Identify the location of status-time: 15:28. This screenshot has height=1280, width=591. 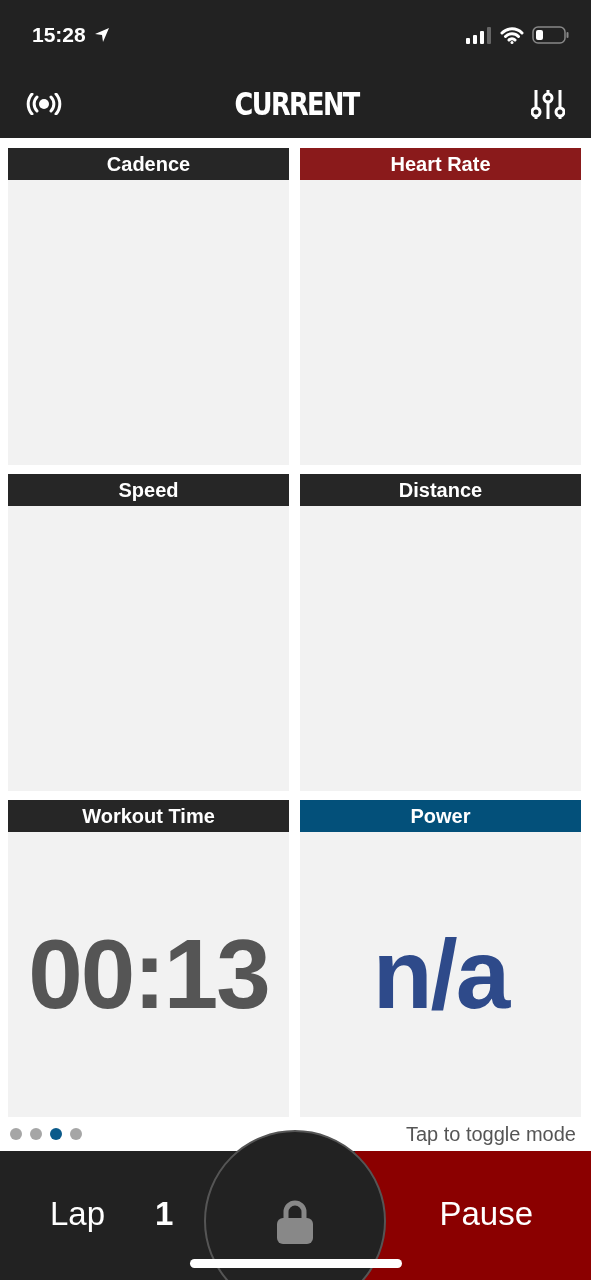
(59, 35).